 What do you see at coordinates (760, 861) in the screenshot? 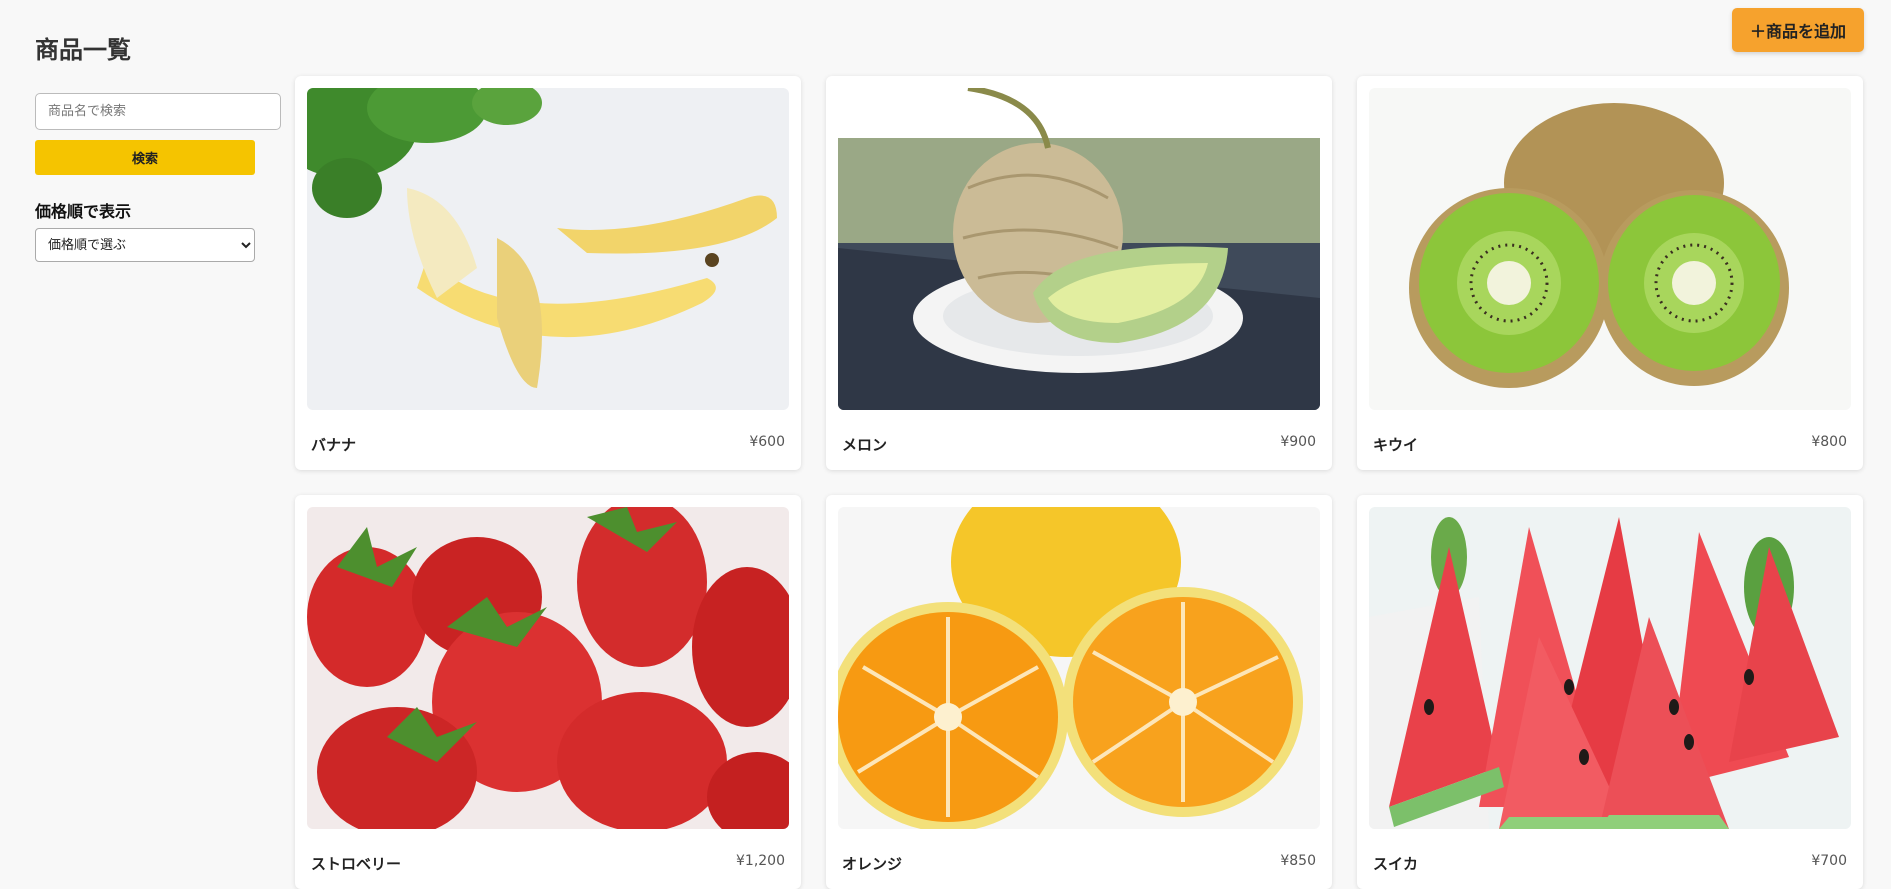
I see `product-price: ¥1,200` at bounding box center [760, 861].